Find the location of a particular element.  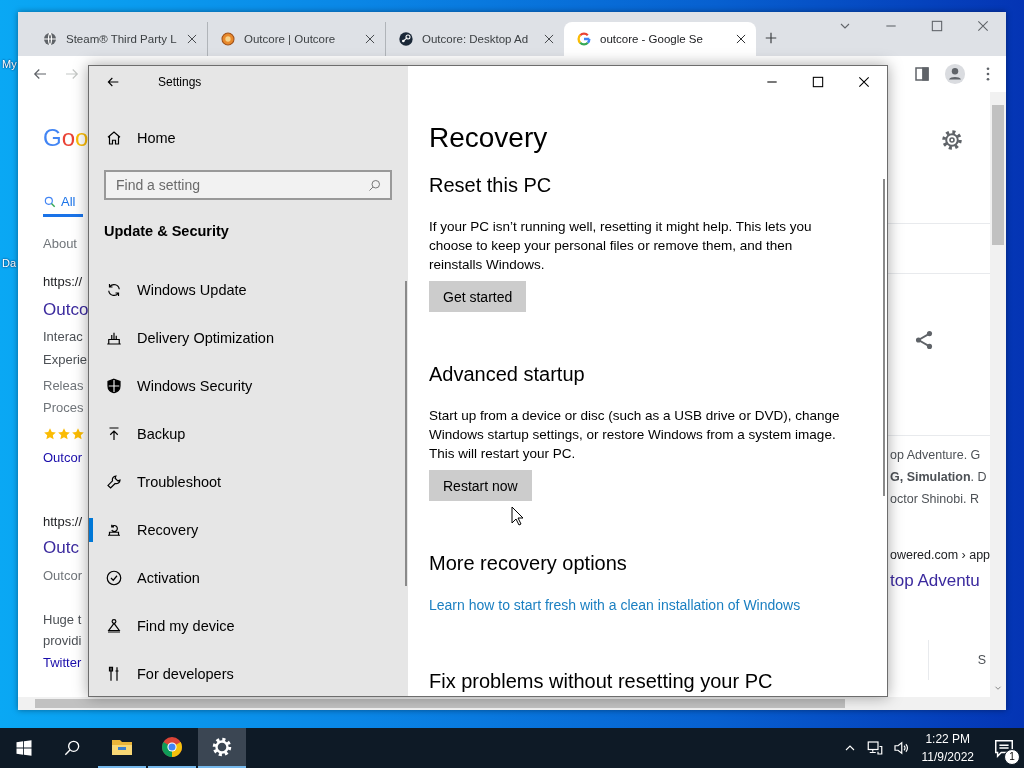

person-icon is located at coordinates (114, 626).